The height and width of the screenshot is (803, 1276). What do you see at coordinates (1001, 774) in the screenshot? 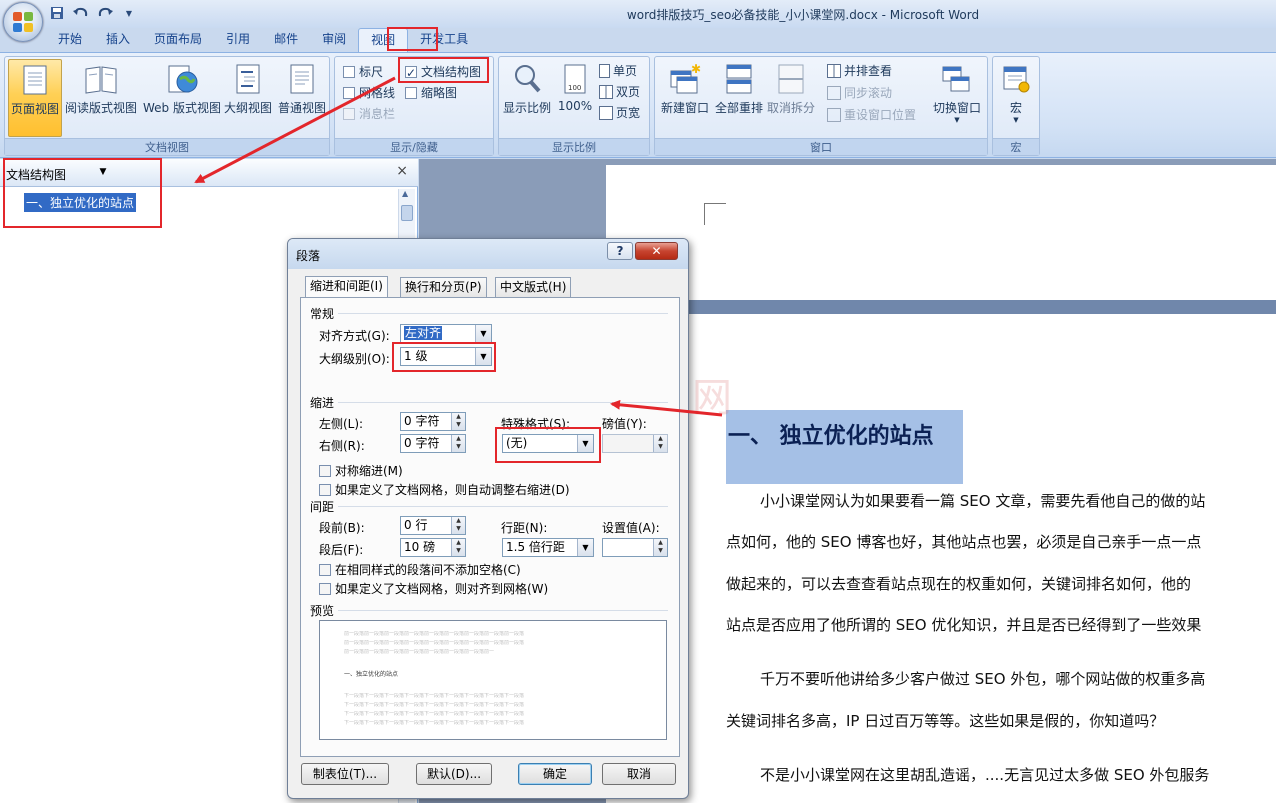
I see `paragraph-line: 不是小小课堂网在这里胡乱造谣，....无言见过太多做 SEO 外包服务` at bounding box center [1001, 774].